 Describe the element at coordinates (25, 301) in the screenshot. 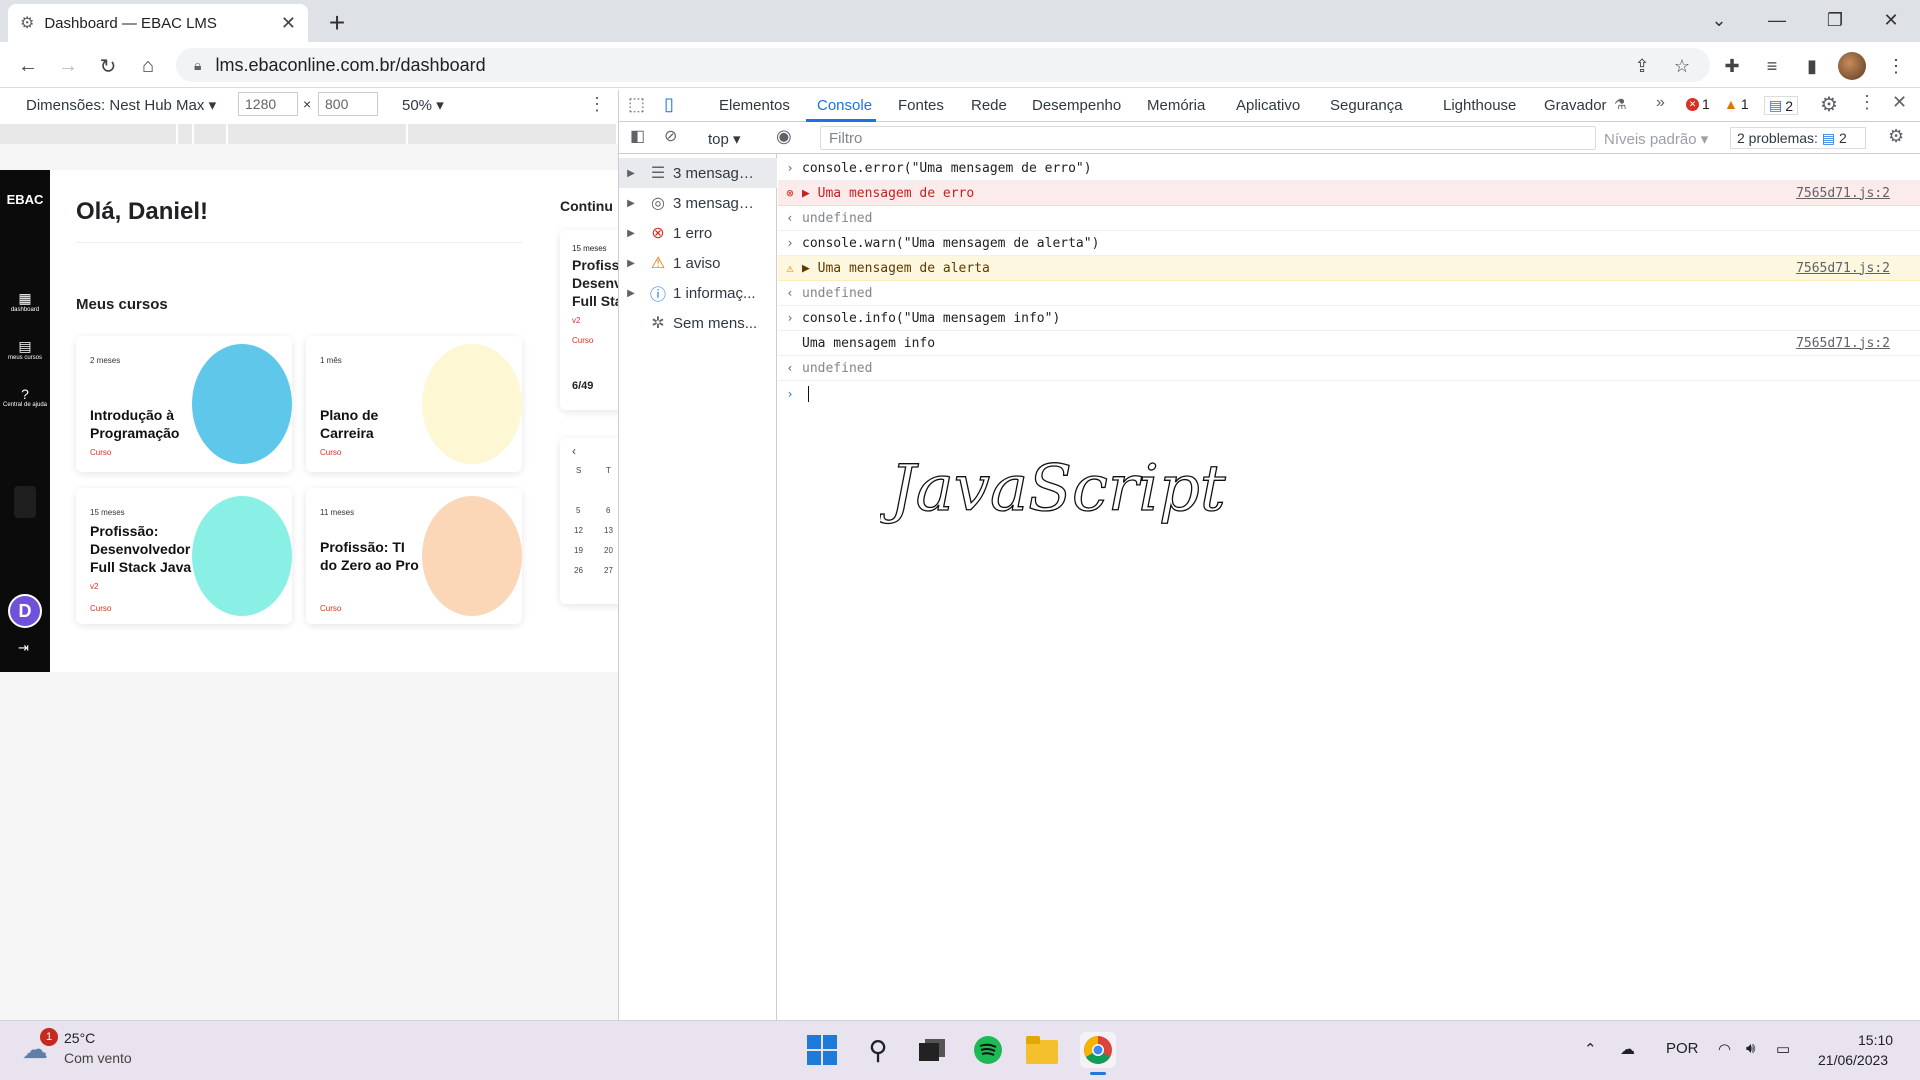

I see `sidebar-item-dashboard: ▦ dashboard` at that location.